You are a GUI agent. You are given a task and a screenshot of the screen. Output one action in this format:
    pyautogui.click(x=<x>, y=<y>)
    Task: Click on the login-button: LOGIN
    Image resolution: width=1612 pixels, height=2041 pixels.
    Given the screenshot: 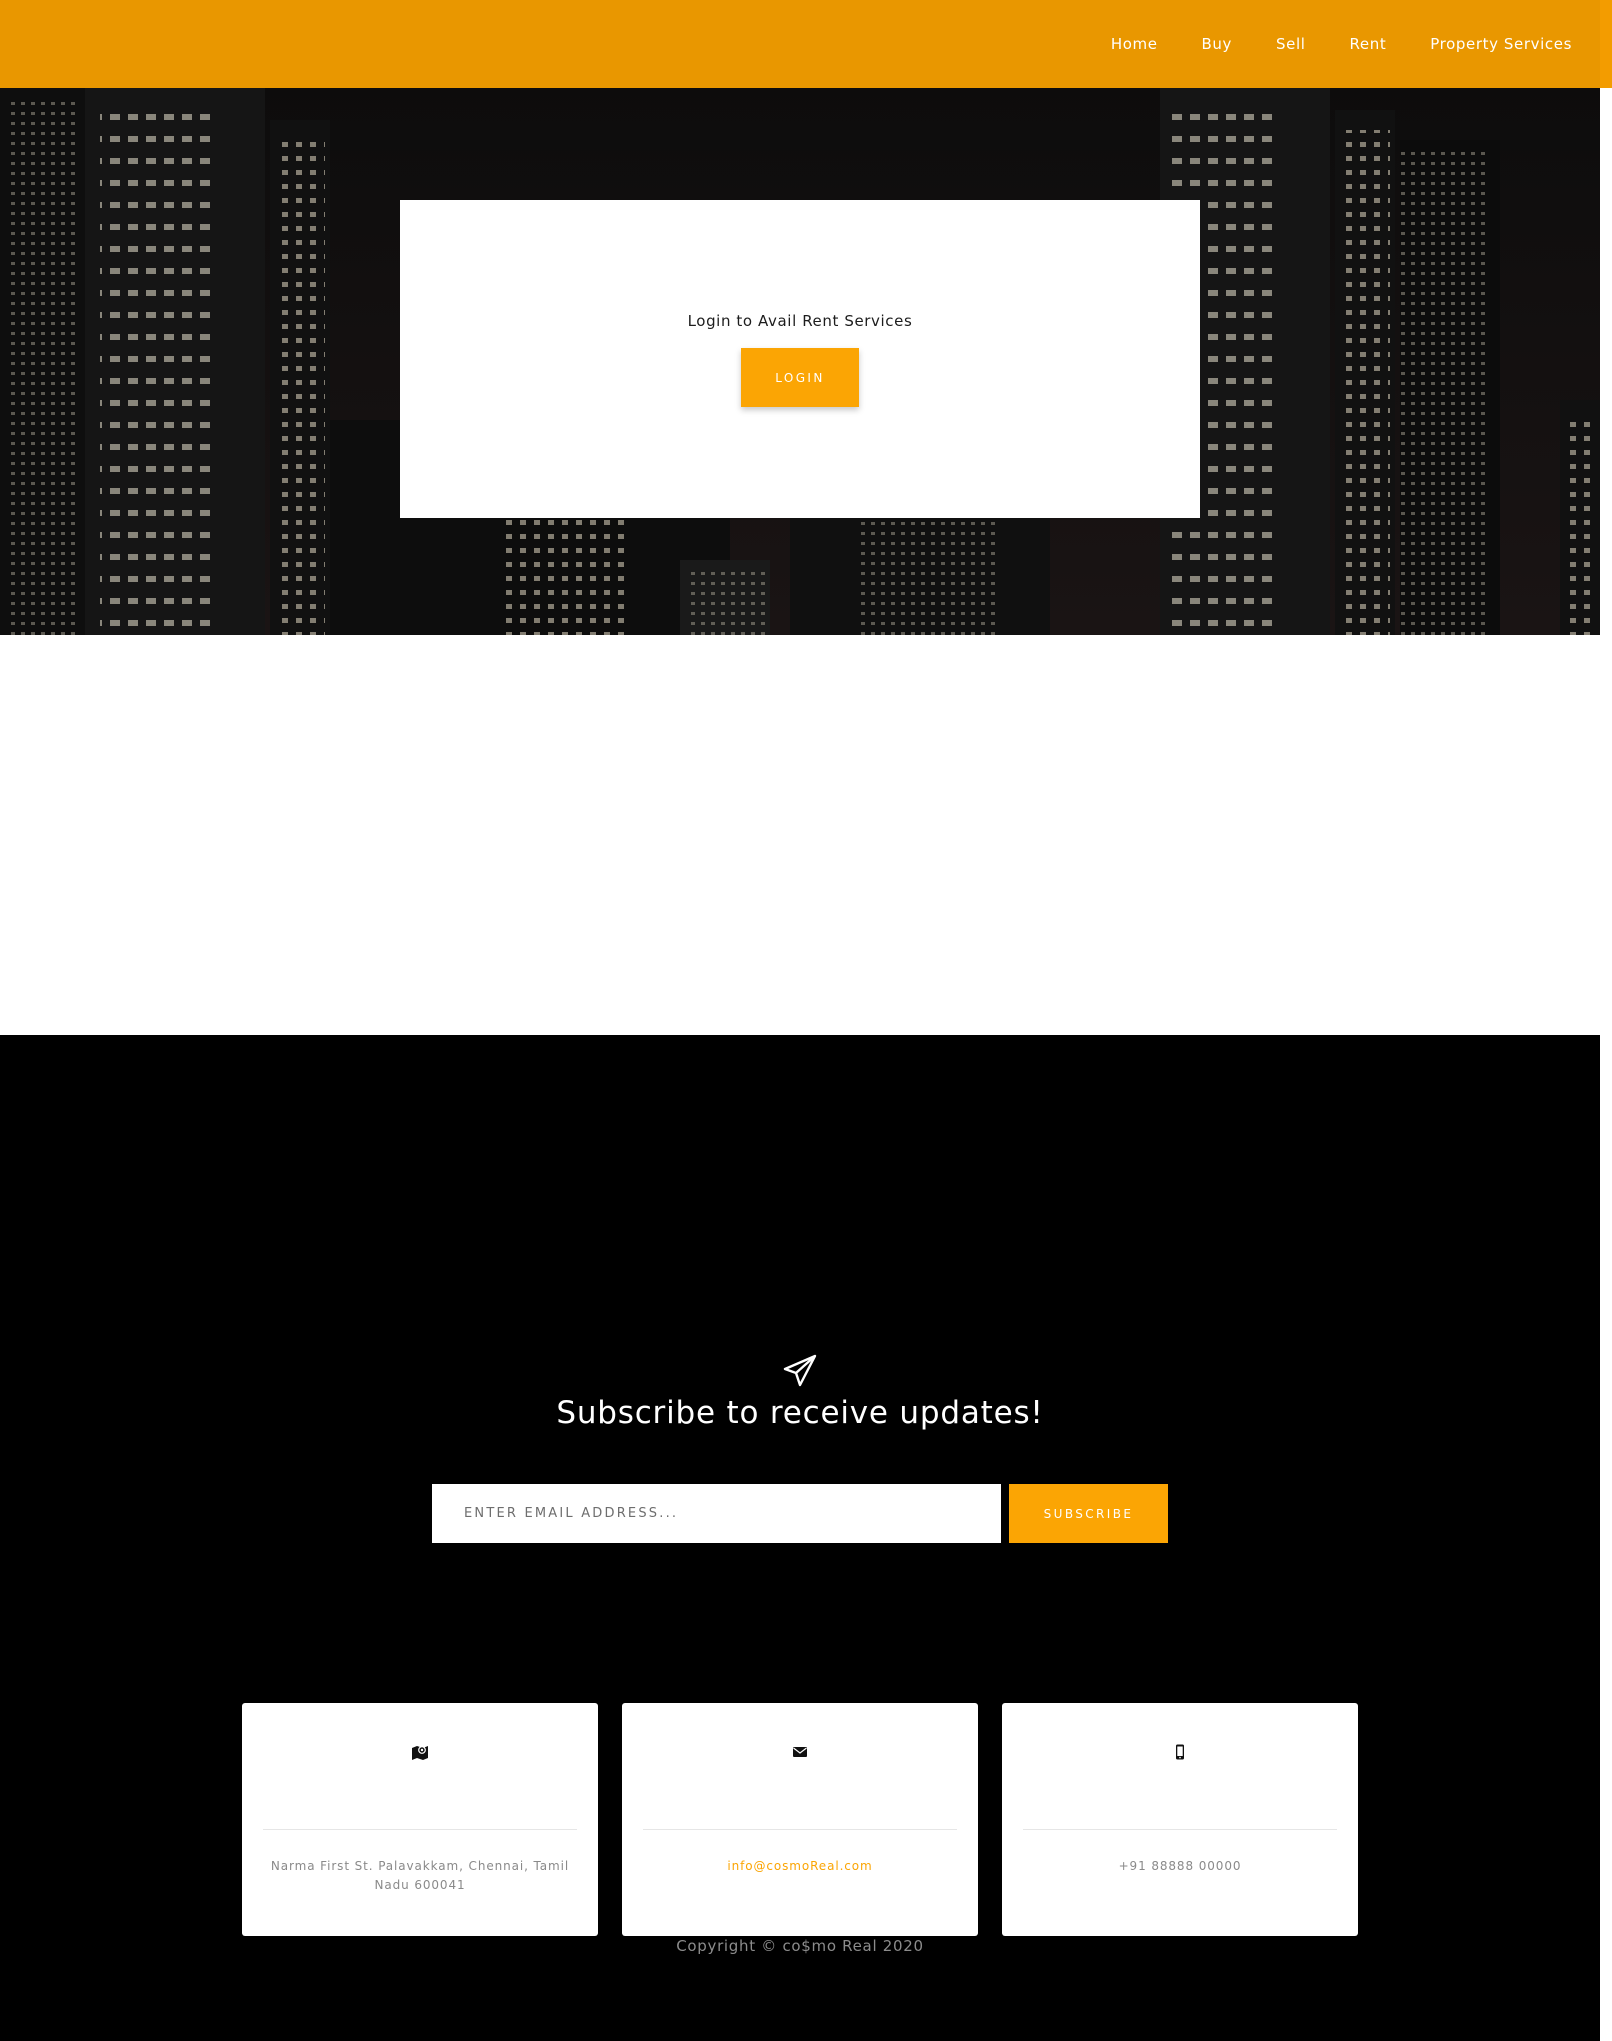 What is the action you would take?
    pyautogui.click(x=800, y=377)
    